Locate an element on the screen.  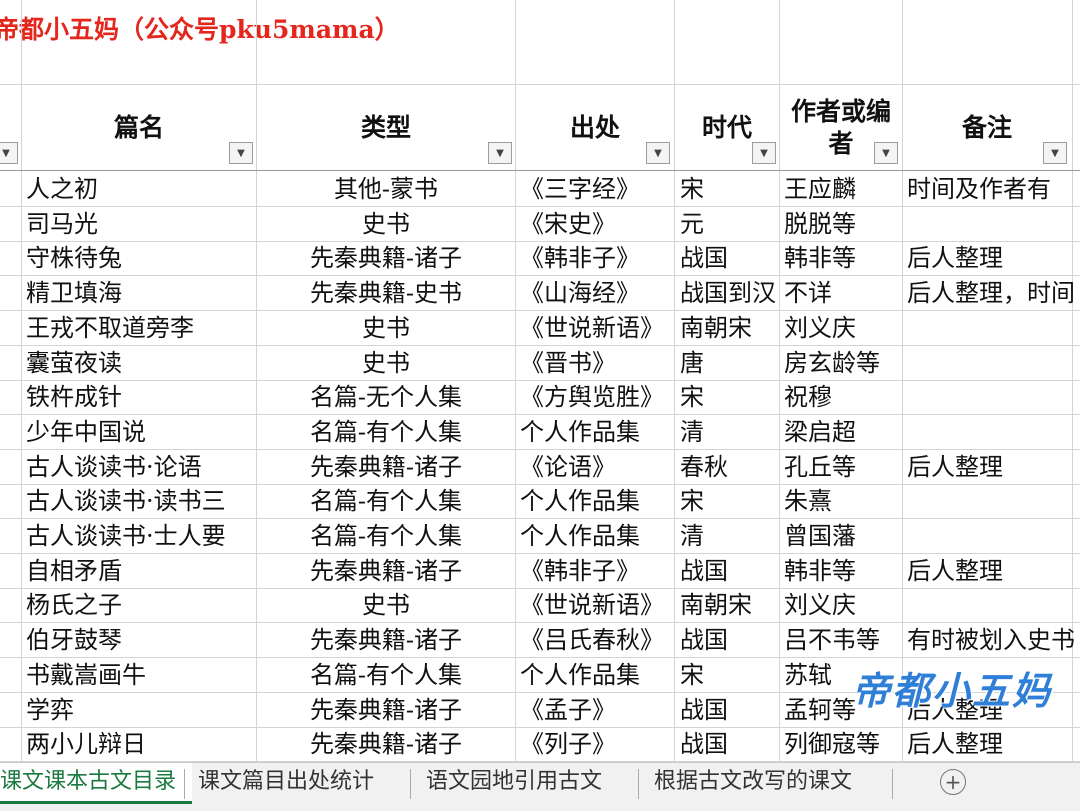
cell-name: 两小儿辩日 is located at coordinates (140, 744).